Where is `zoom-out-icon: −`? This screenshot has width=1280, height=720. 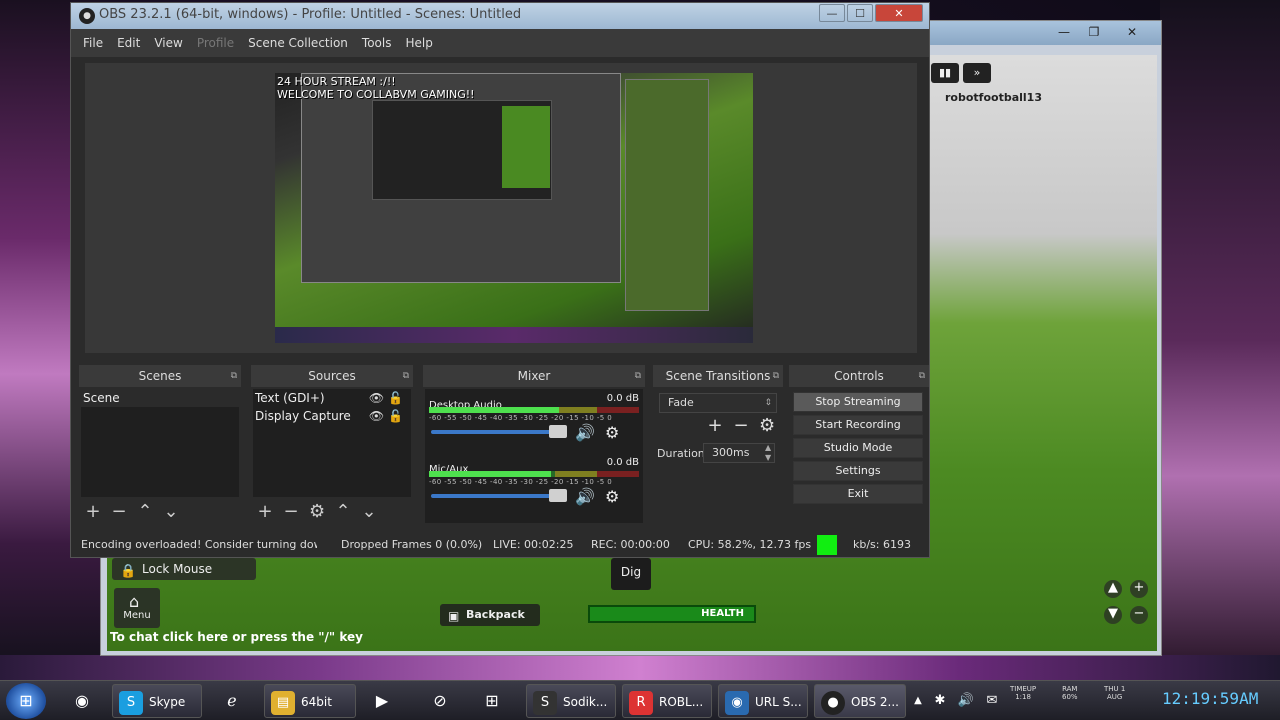
zoom-out-icon: − is located at coordinates (1139, 615).